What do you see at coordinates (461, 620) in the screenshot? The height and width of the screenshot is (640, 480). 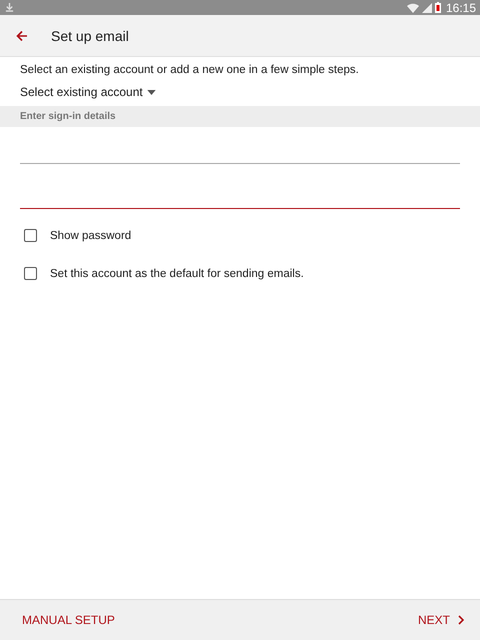 I see `chevron-right-icon` at bounding box center [461, 620].